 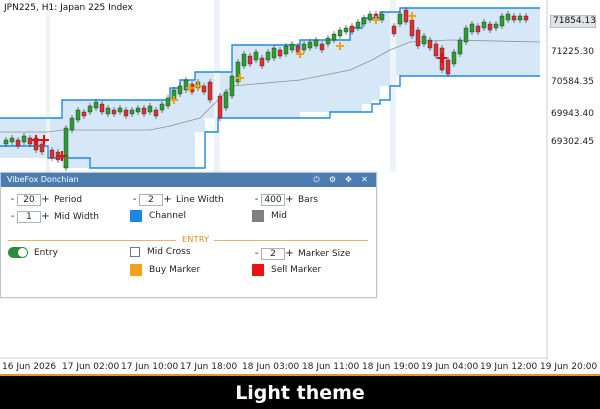 I want to click on sell-marker-label: Sell Marker, so click(x=296, y=270).